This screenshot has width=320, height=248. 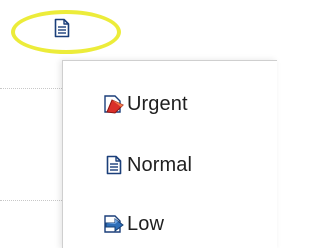 I want to click on menu-item-normal: Normal, so click(x=147, y=165).